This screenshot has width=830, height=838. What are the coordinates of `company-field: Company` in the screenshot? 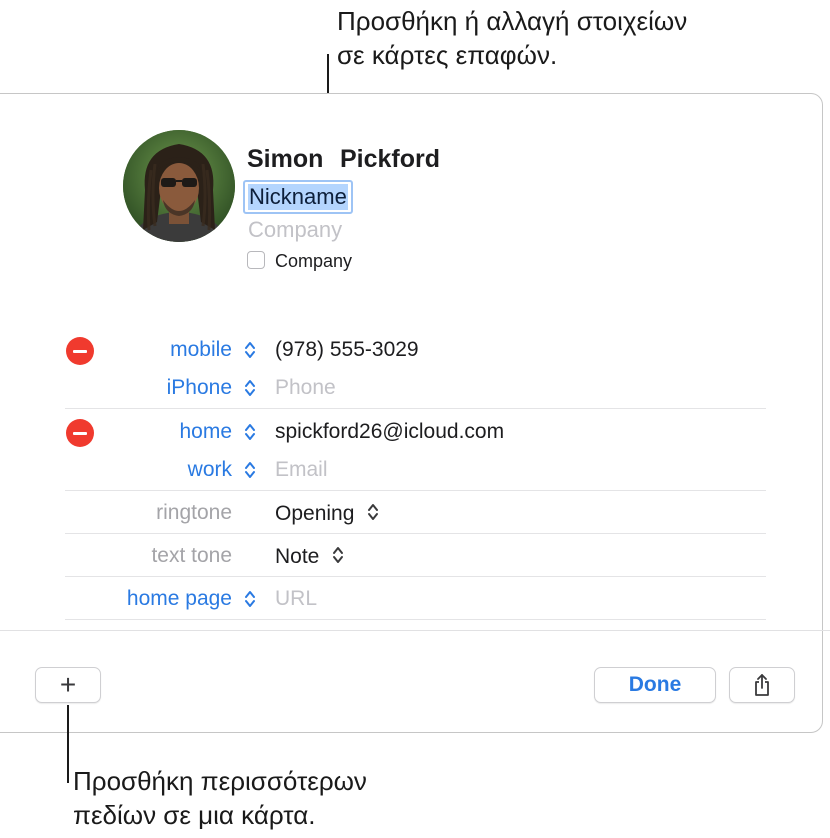 It's located at (295, 230).